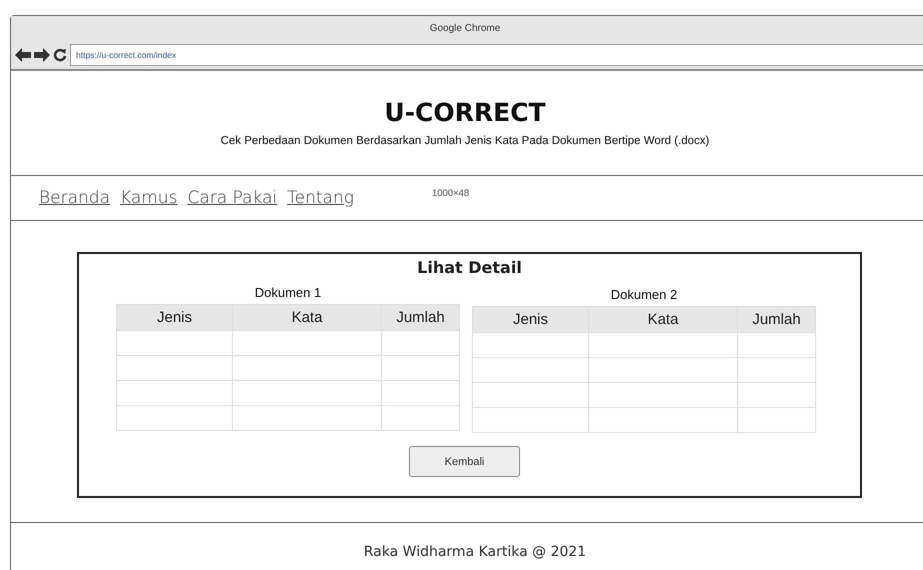 The image size is (923, 570). I want to click on reload-icon, so click(60, 55).